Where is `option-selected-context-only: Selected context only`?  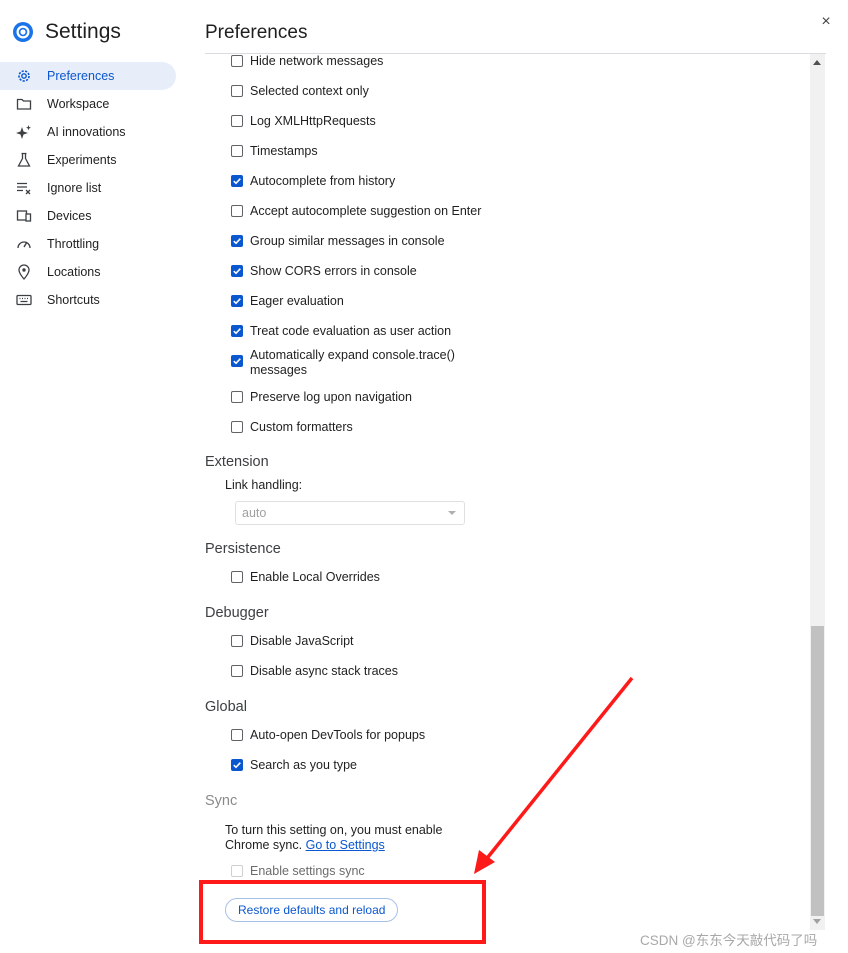 option-selected-context-only: Selected context only is located at coordinates (300, 91).